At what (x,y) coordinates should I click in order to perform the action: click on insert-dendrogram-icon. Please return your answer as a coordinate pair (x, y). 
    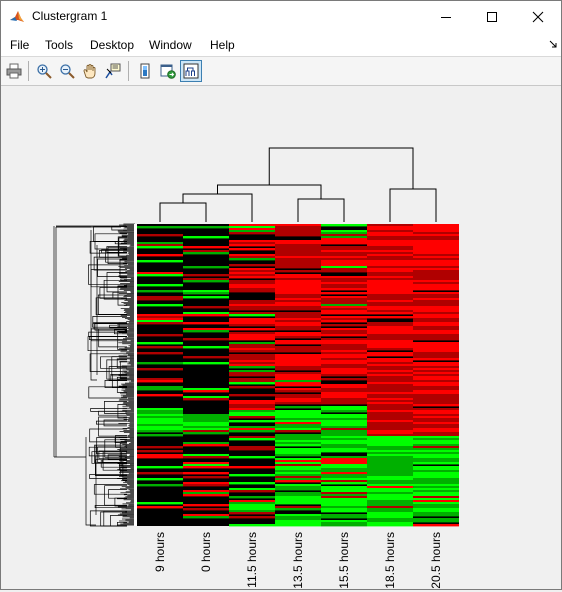
    Looking at the image, I should click on (191, 71).